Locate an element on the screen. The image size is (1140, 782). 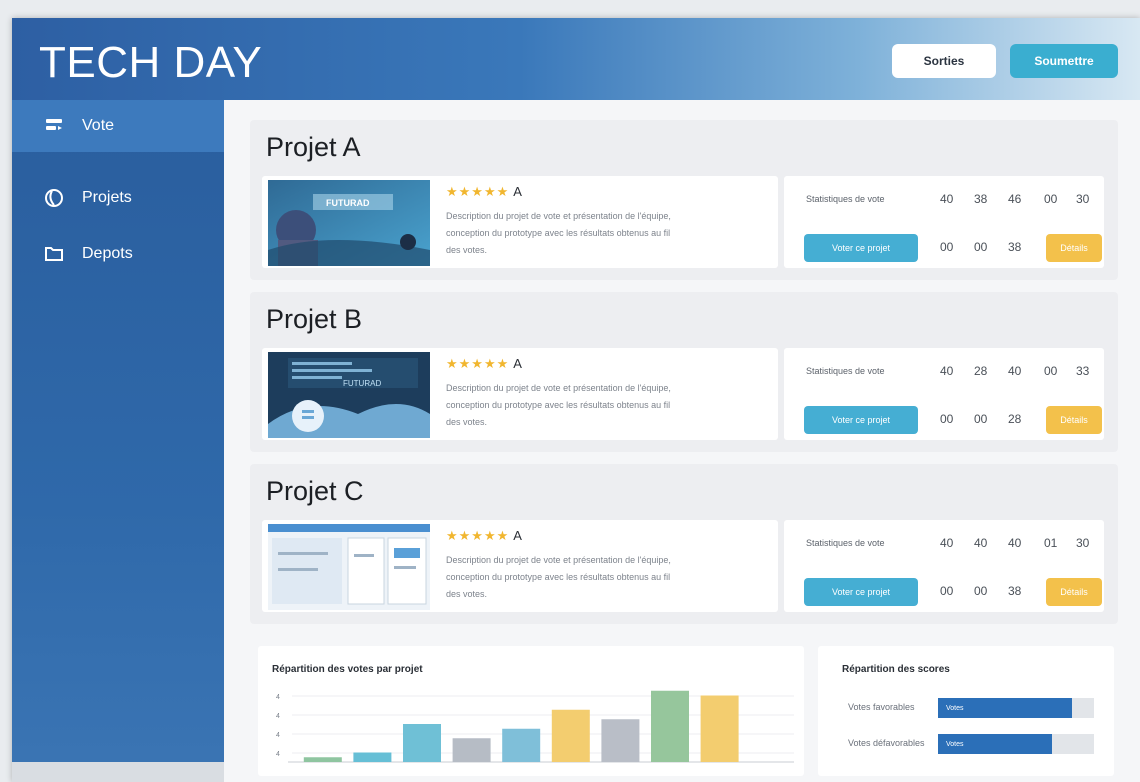
sidebar-item-label: Projets is located at coordinates (107, 197).